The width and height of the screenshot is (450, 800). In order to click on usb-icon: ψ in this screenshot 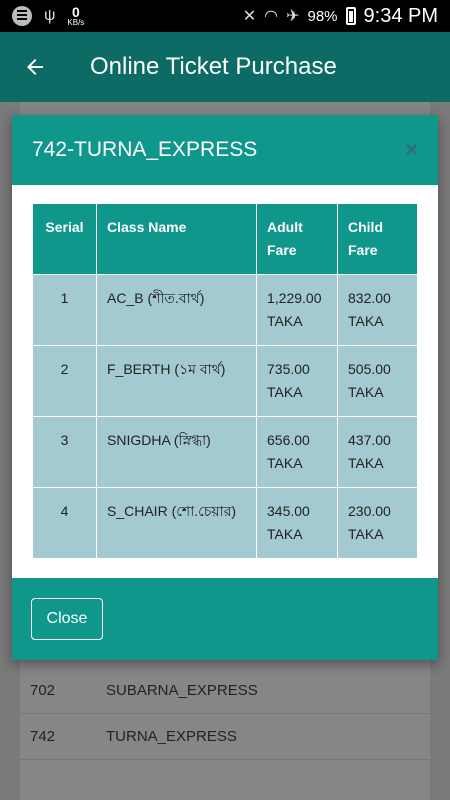, I will do `click(50, 15)`.